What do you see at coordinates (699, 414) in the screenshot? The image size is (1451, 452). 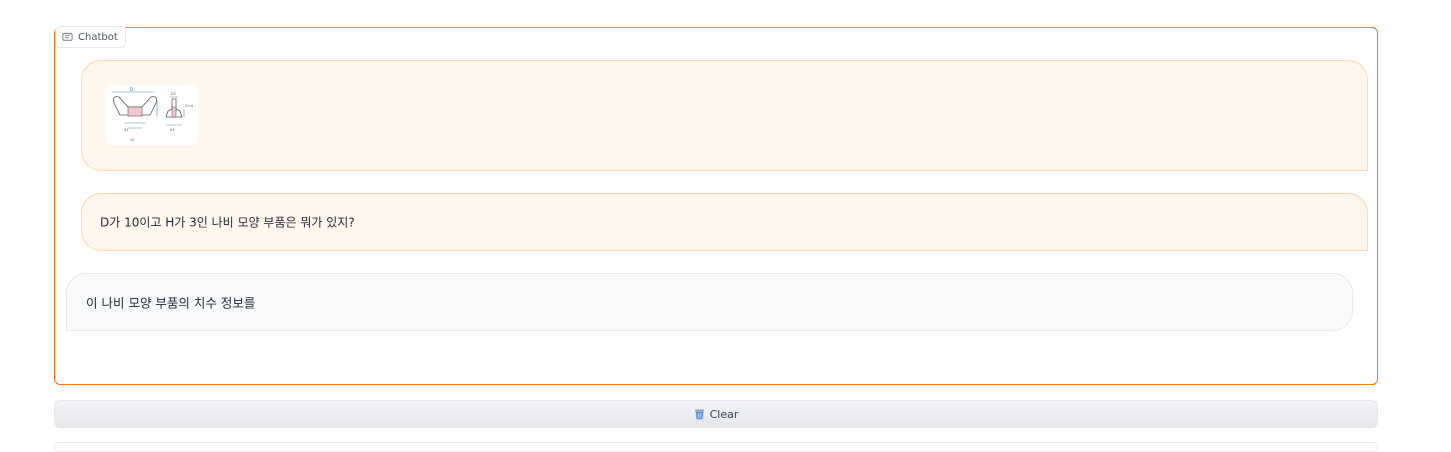 I see `trash-icon` at bounding box center [699, 414].